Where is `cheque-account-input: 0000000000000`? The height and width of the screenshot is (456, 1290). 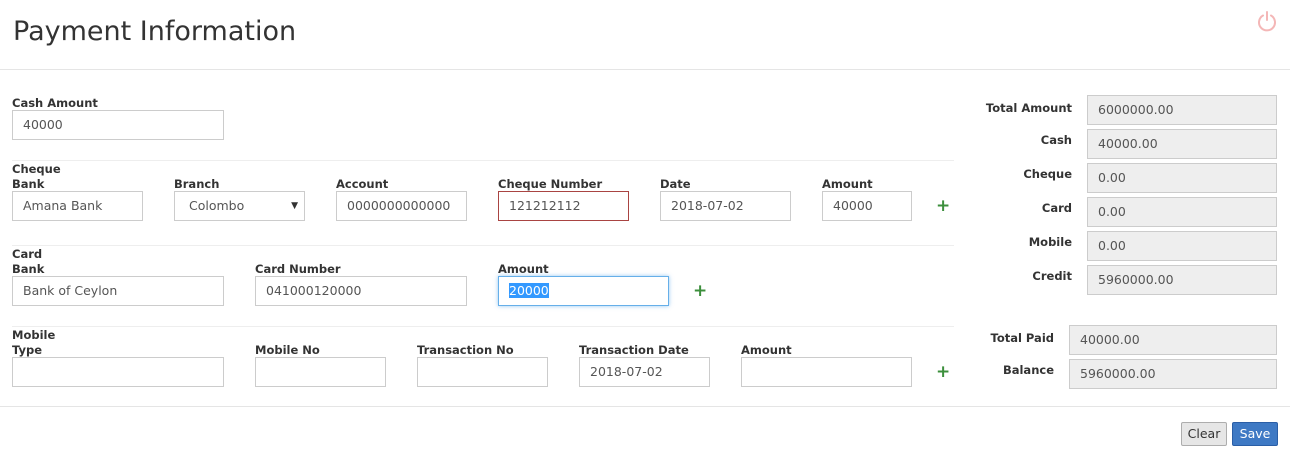 cheque-account-input: 0000000000000 is located at coordinates (401, 206).